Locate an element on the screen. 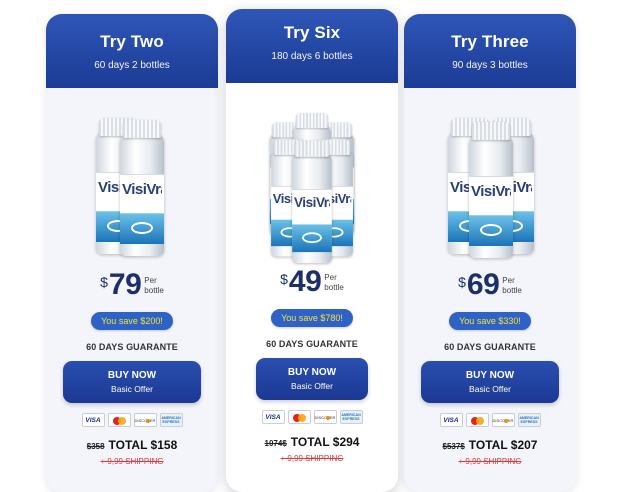 This screenshot has width=619, height=492. product-image: VisiVra VisiVra VisiVra is located at coordinates (490, 193).